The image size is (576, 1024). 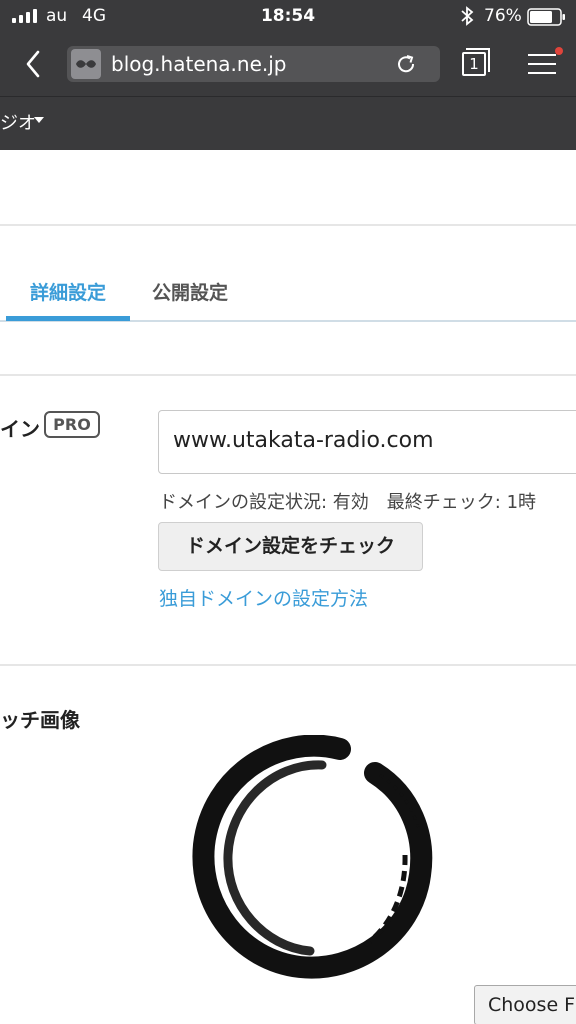 What do you see at coordinates (288, 123) in the screenshot?
I see `blog-subnav: ジオ` at bounding box center [288, 123].